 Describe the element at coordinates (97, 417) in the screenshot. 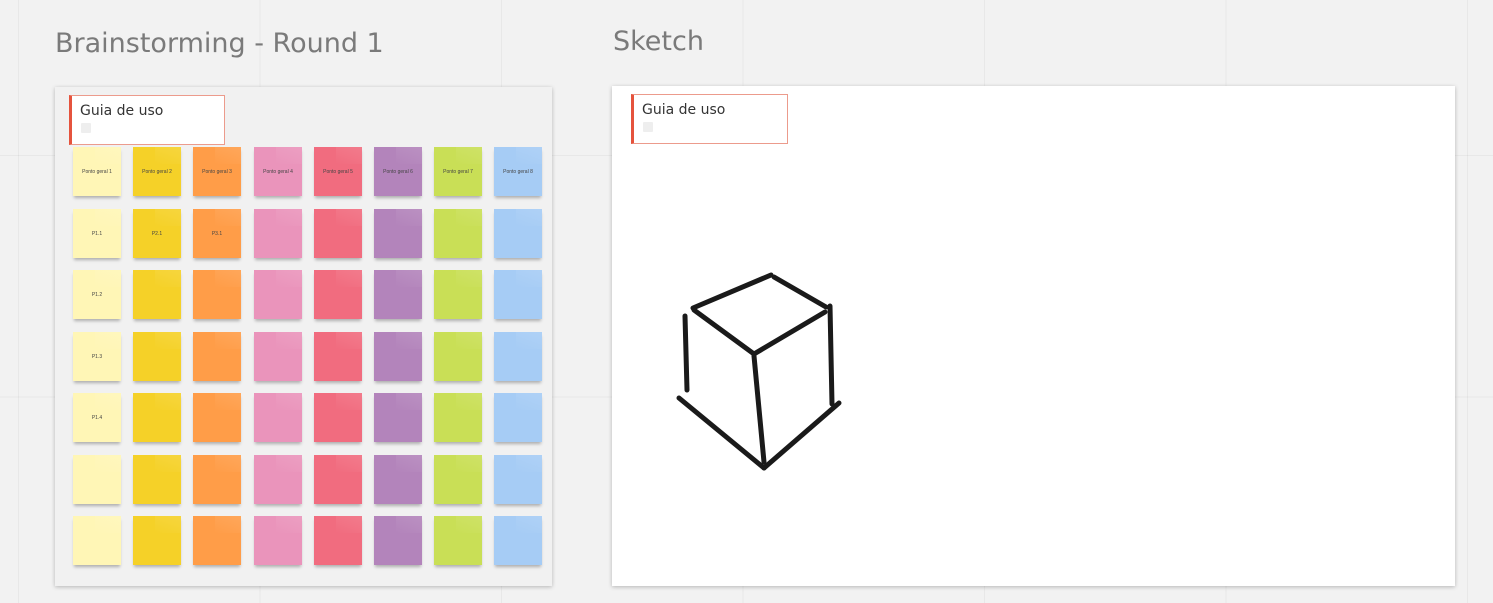

I see `sticky-note: P1.4` at that location.